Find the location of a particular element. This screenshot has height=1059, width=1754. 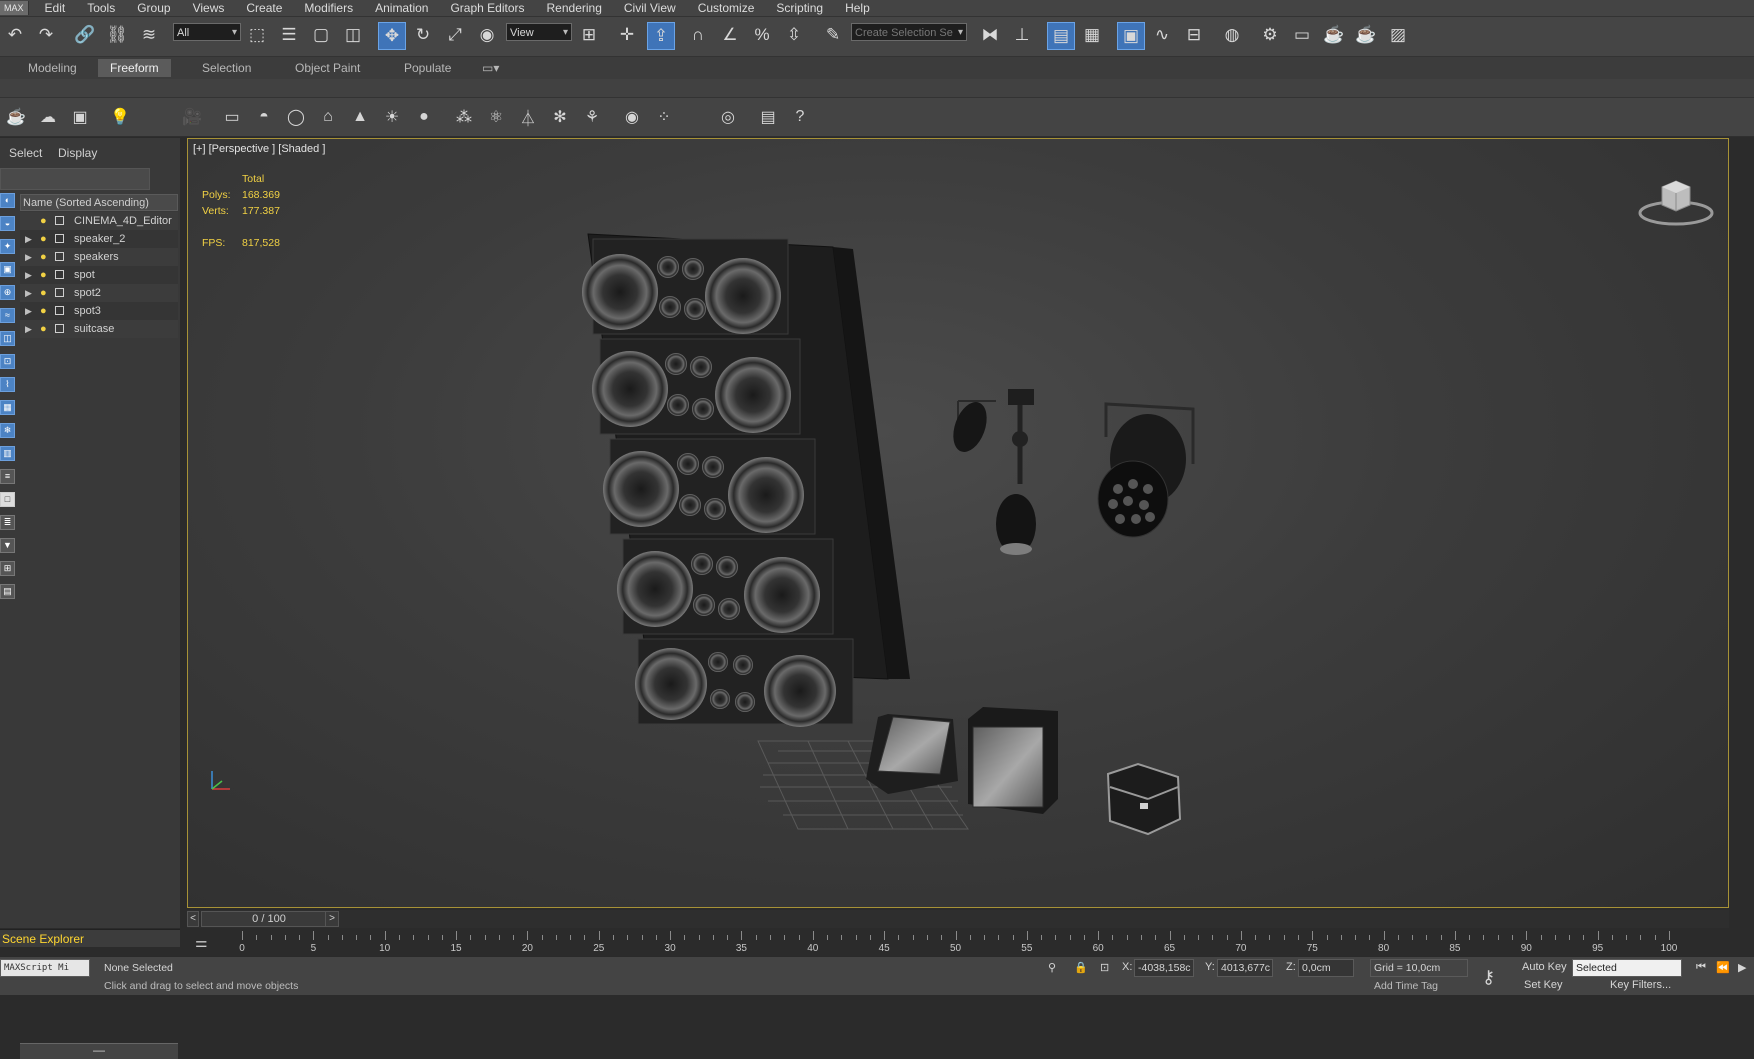

undo-icon: ↶ is located at coordinates (15, 35).